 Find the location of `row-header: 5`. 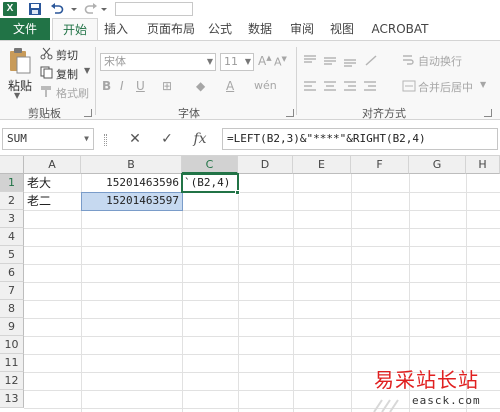

row-header: 5 is located at coordinates (12, 255).